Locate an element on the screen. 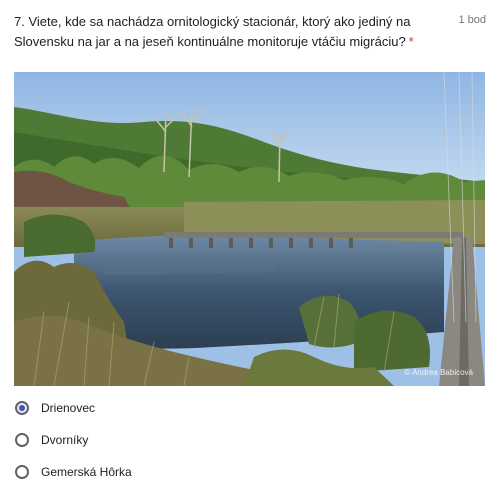 Image resolution: width=500 pixels, height=499 pixels. option-gemerska-horka: Gemerská Hôrka is located at coordinates (249, 472).